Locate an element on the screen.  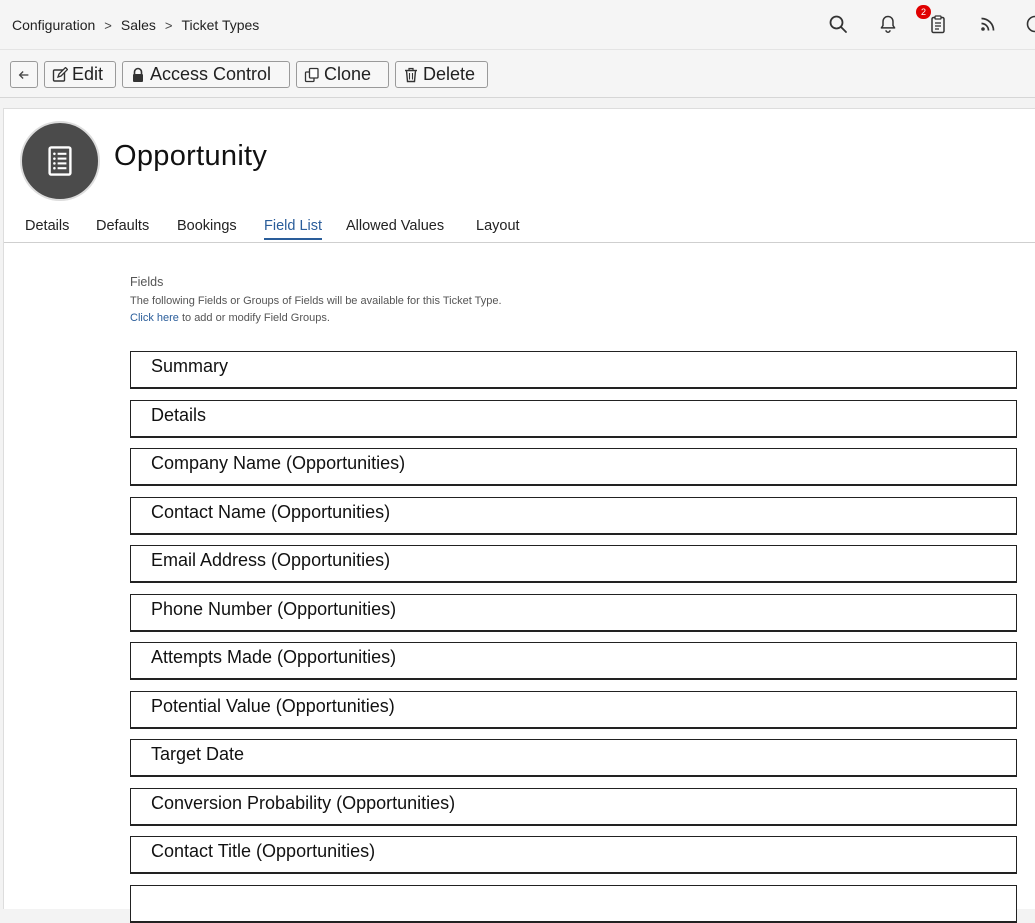
tab-details: Details is located at coordinates (47, 228).